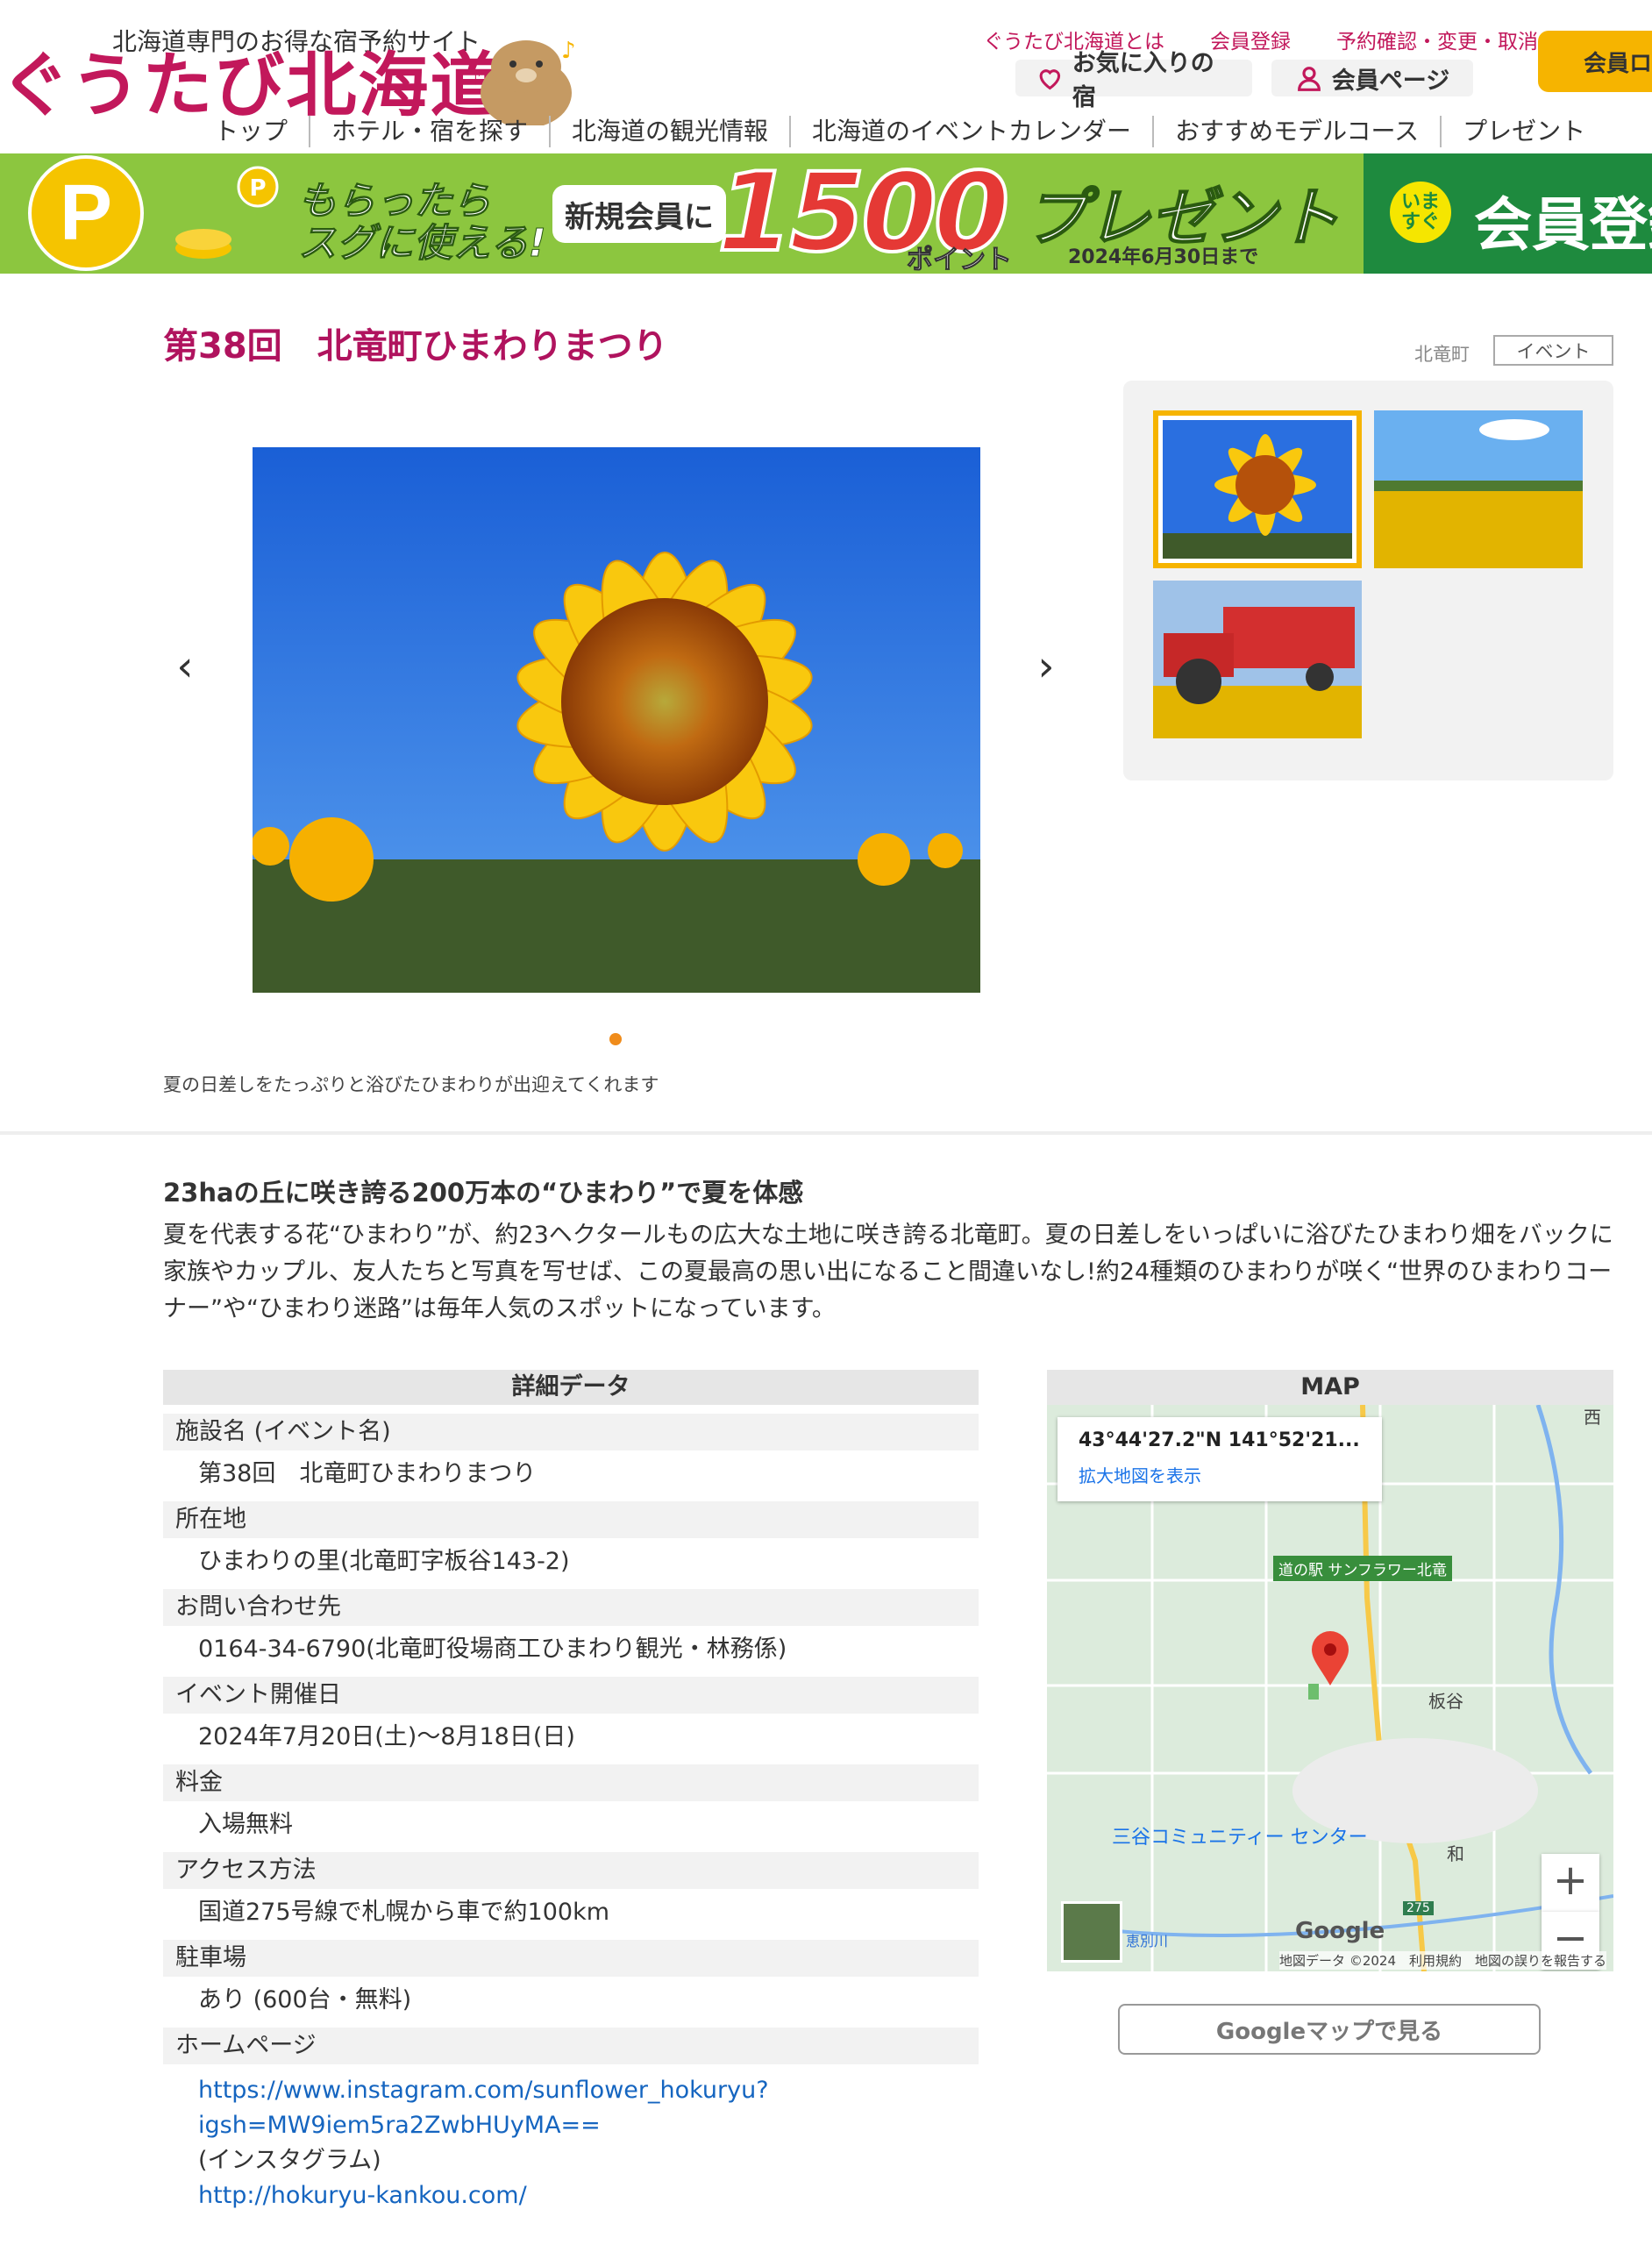 This screenshot has height=2245, width=1652. What do you see at coordinates (483, 1193) in the screenshot?
I see `event-lead: 23haの丘に咲き誇る200万本の“ひまわり”で夏を体感` at bounding box center [483, 1193].